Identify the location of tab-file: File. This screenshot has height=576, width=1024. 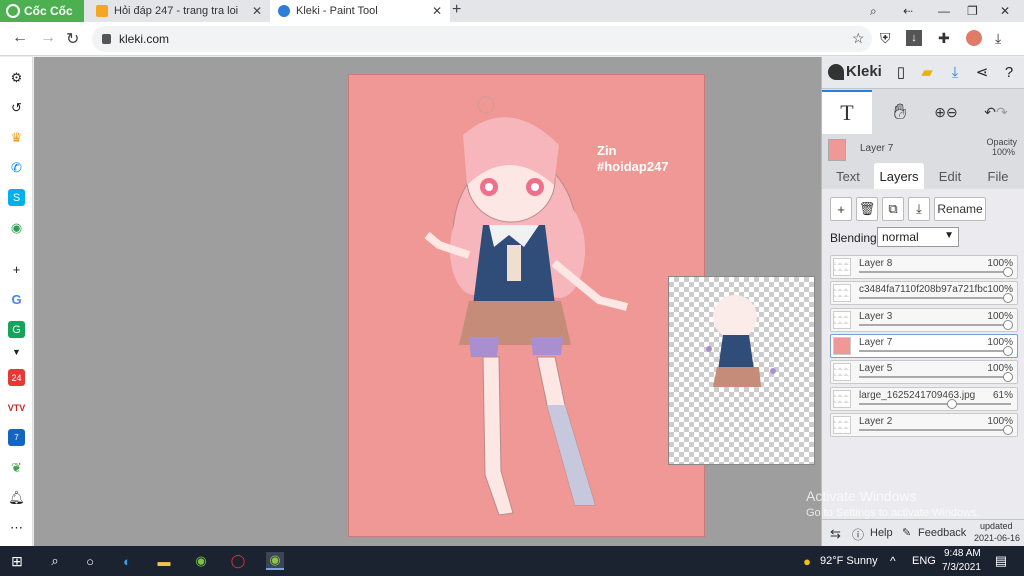
(998, 176).